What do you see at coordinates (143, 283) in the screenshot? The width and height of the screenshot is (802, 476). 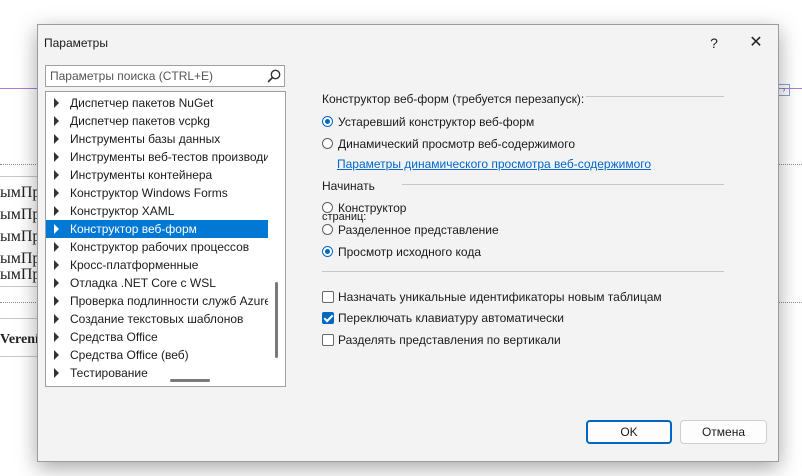 I see `tree-item-label: Отладка .NET Core с WSL` at bounding box center [143, 283].